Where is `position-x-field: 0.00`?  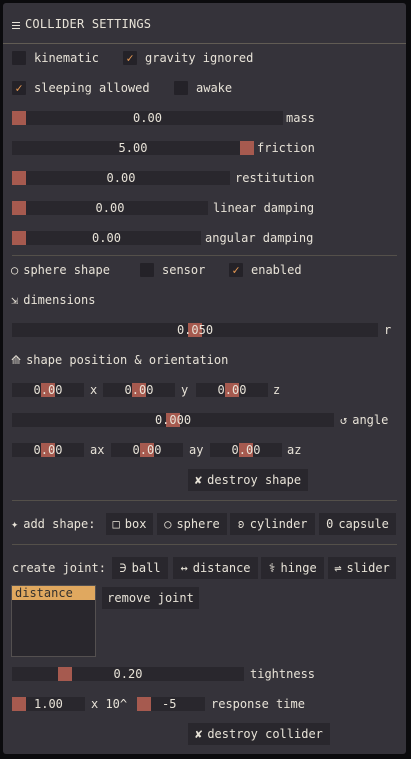 position-x-field: 0.00 is located at coordinates (48, 390).